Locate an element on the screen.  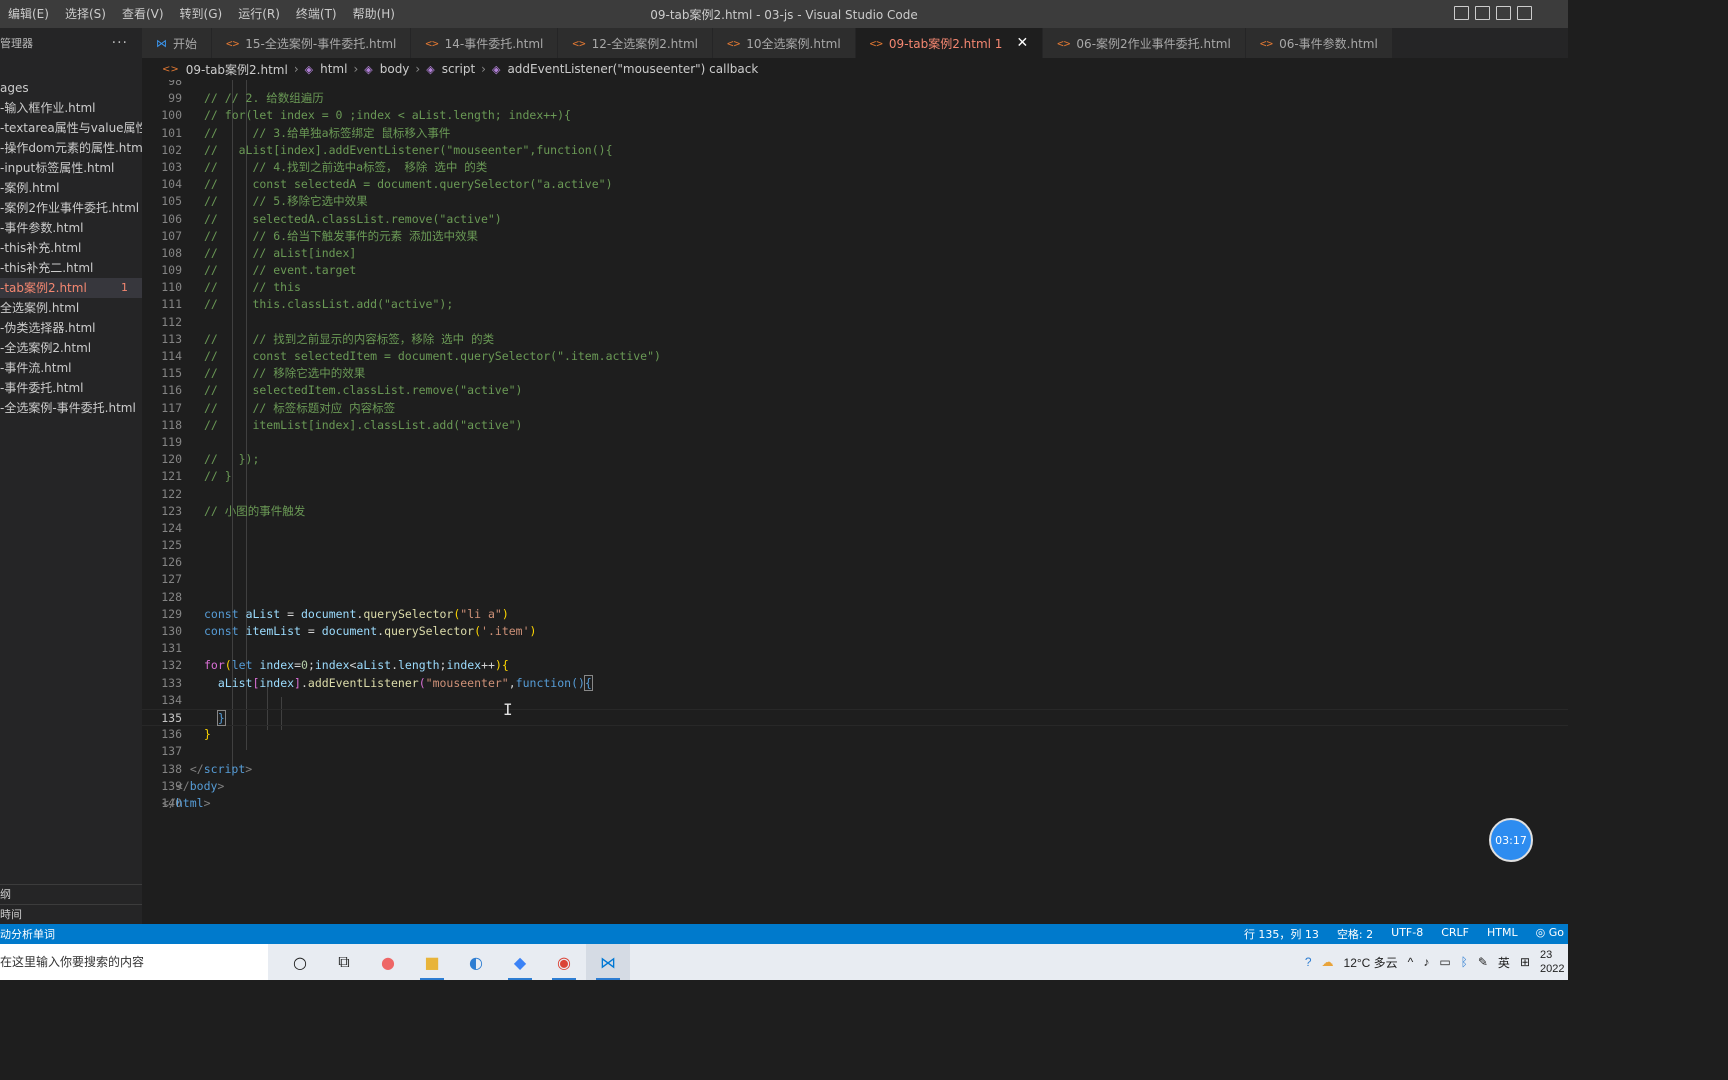
file-item: -全选案例2.html is located at coordinates (71, 348).